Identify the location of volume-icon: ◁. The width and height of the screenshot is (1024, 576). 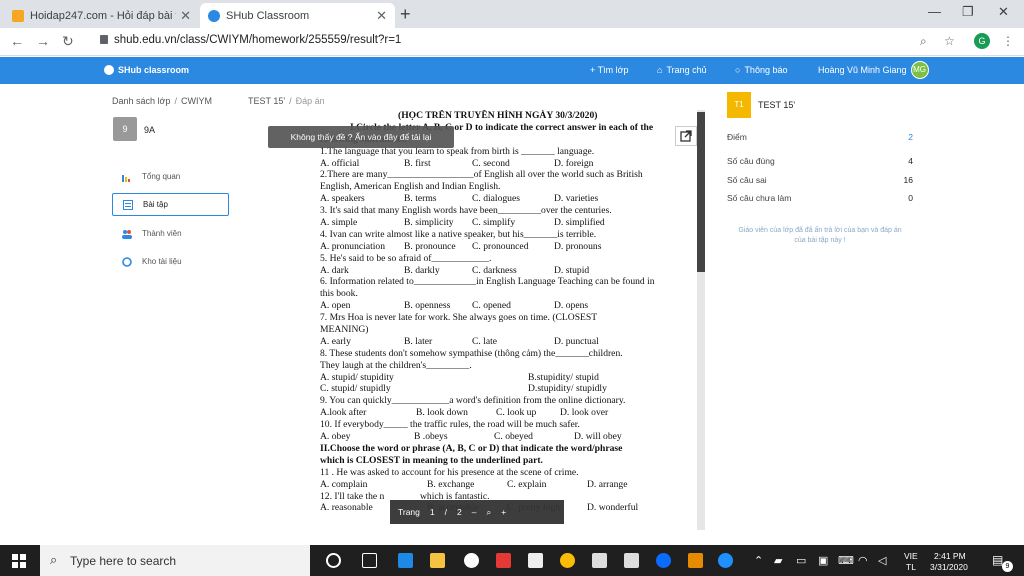
(882, 560).